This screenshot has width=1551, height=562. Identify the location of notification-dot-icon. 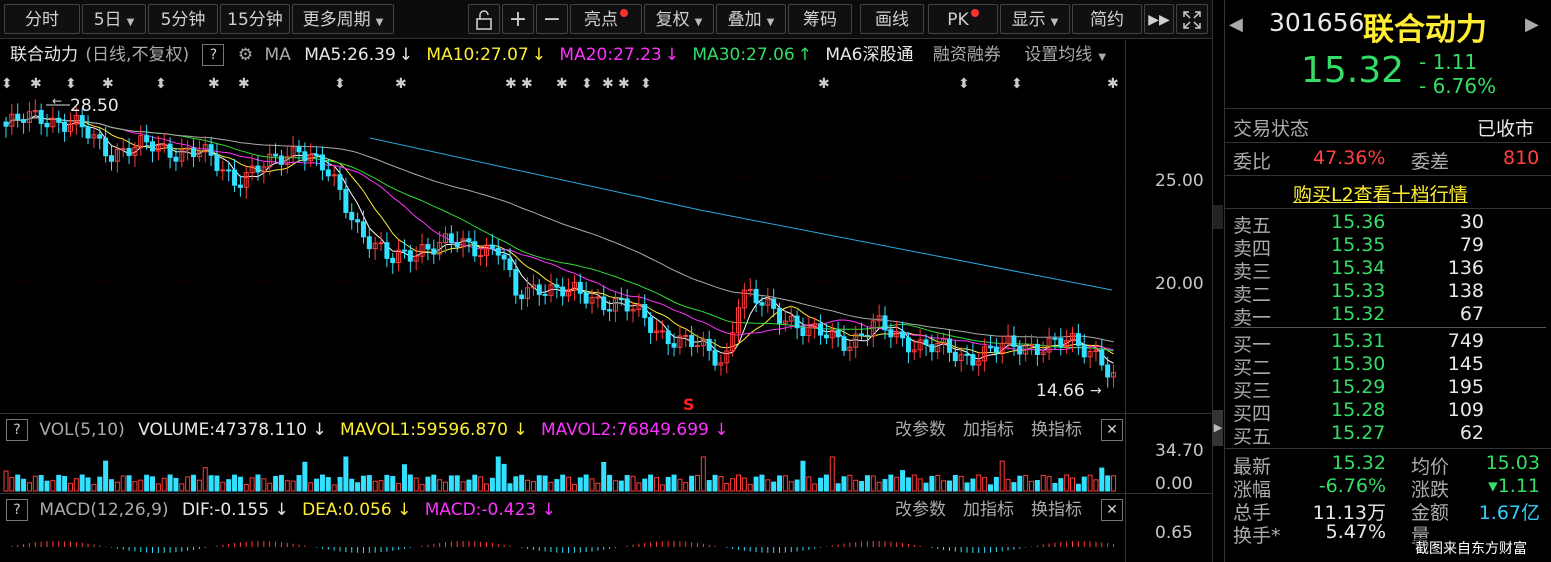
(624, 13).